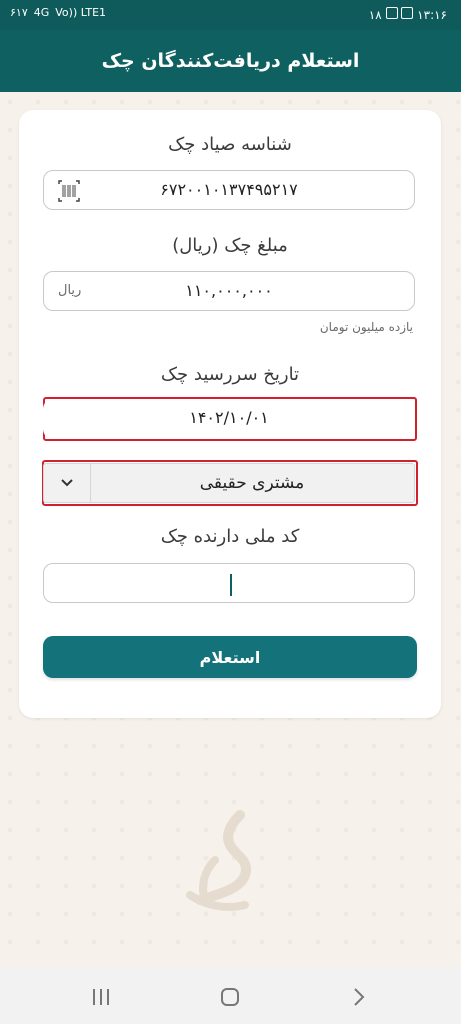  I want to click on sayad-value: ۶۷۲۰۰۱۰۱۳۷۴۹۵۲۱۷, so click(229, 189).